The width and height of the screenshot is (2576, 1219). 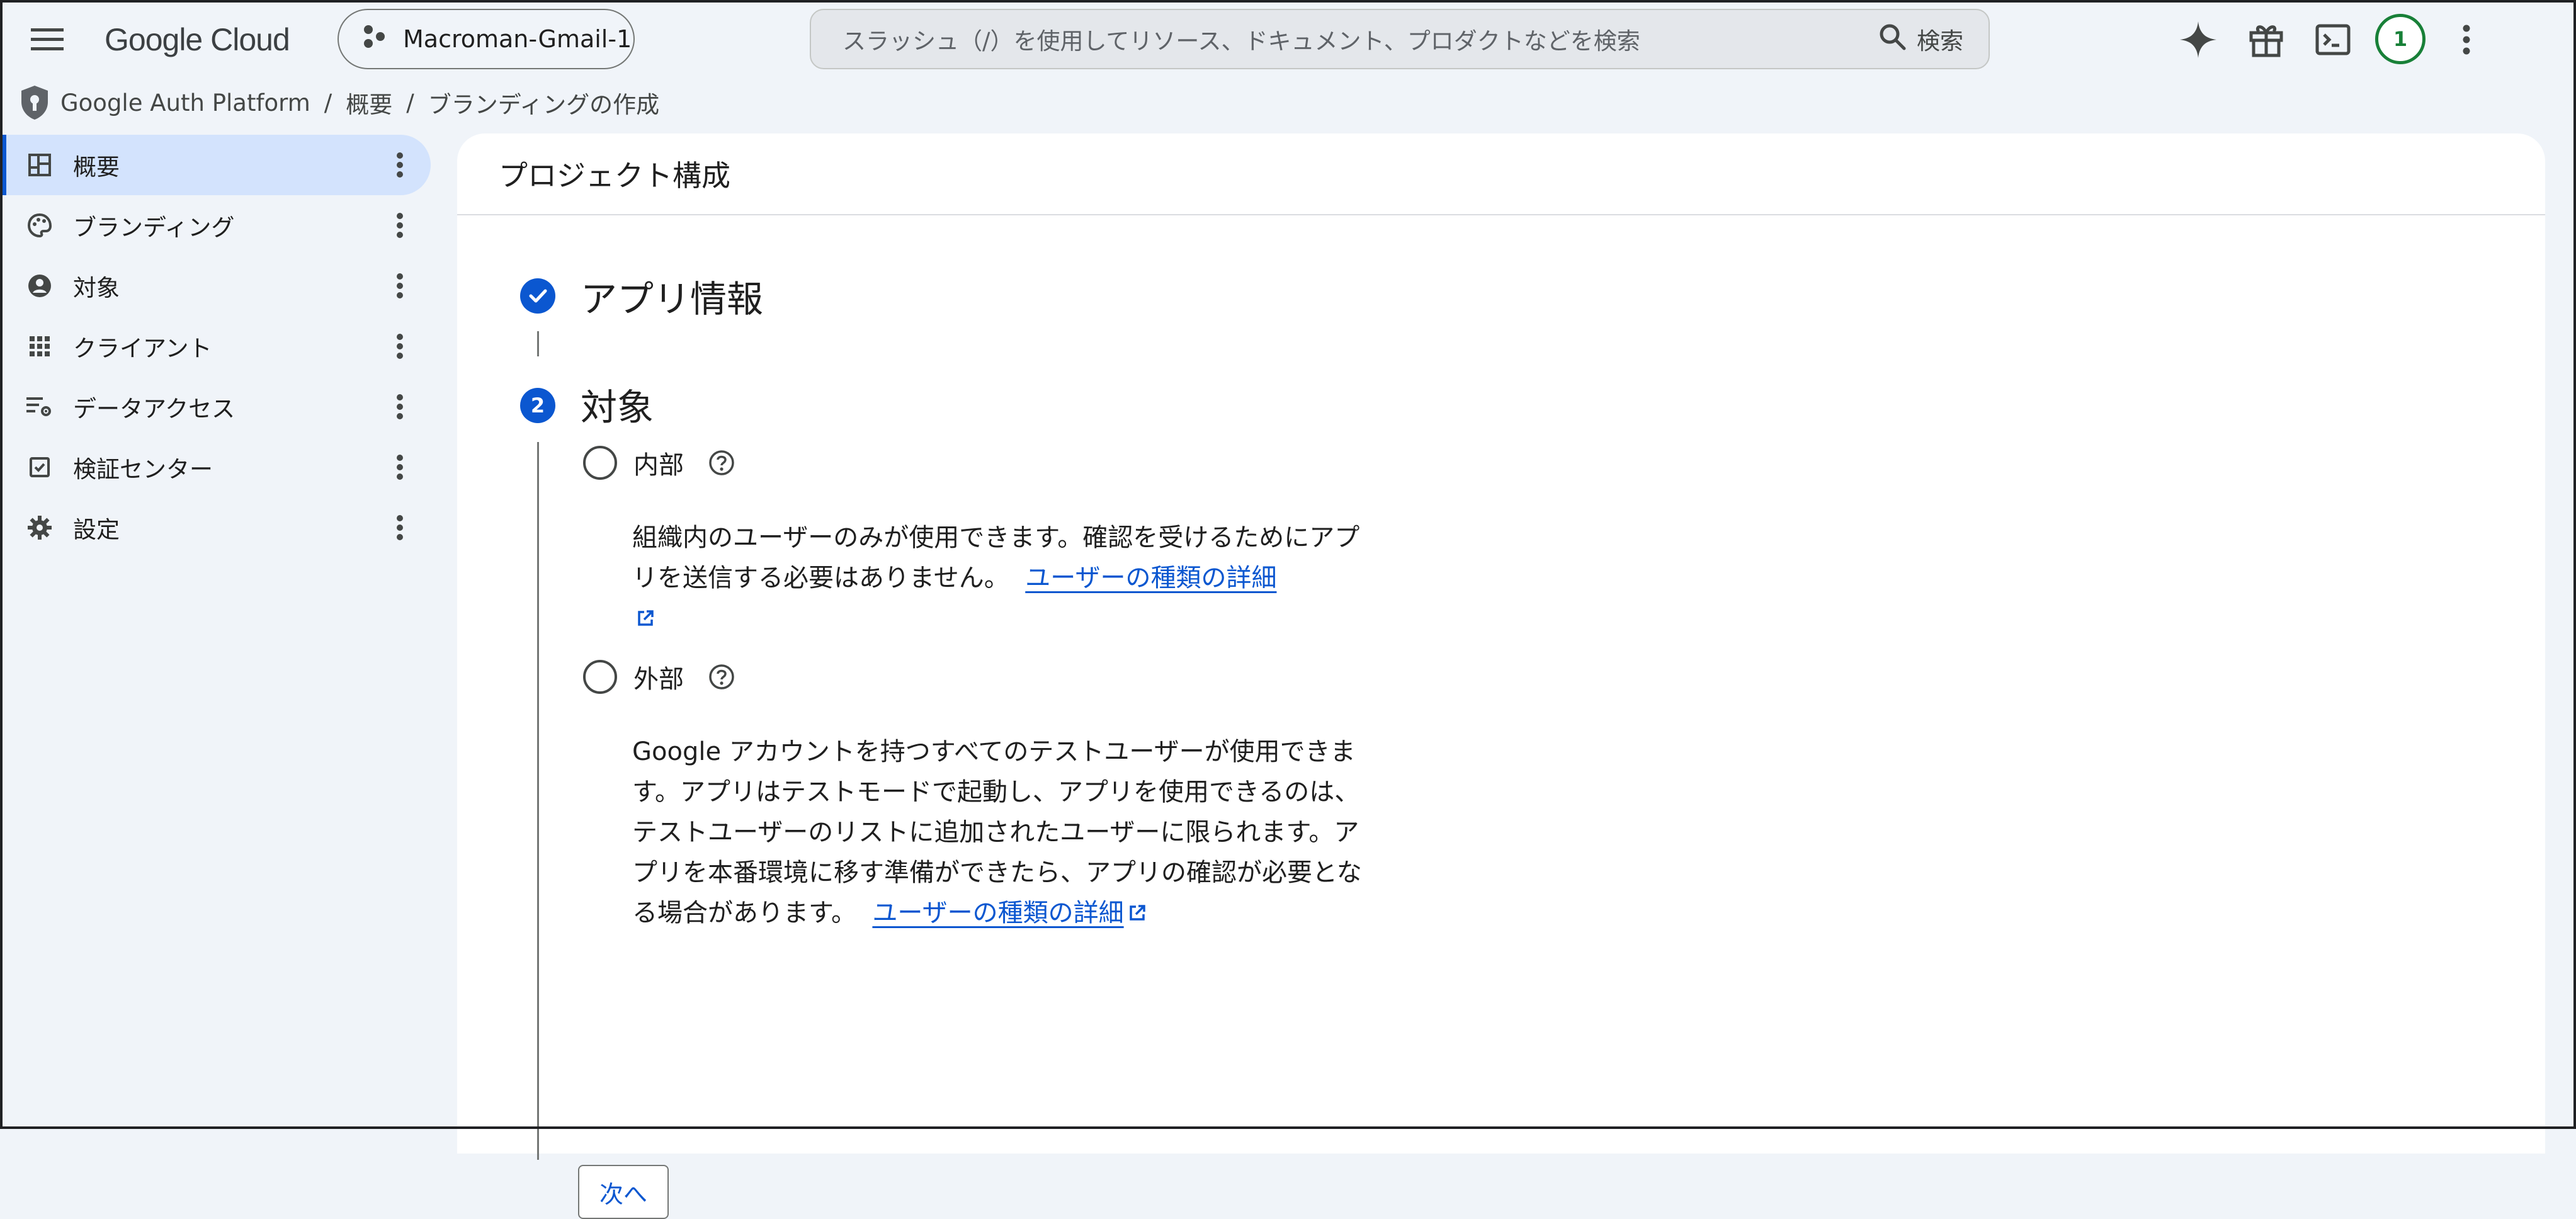 I want to click on sidebar-item-label: データアクセス, so click(x=154, y=408).